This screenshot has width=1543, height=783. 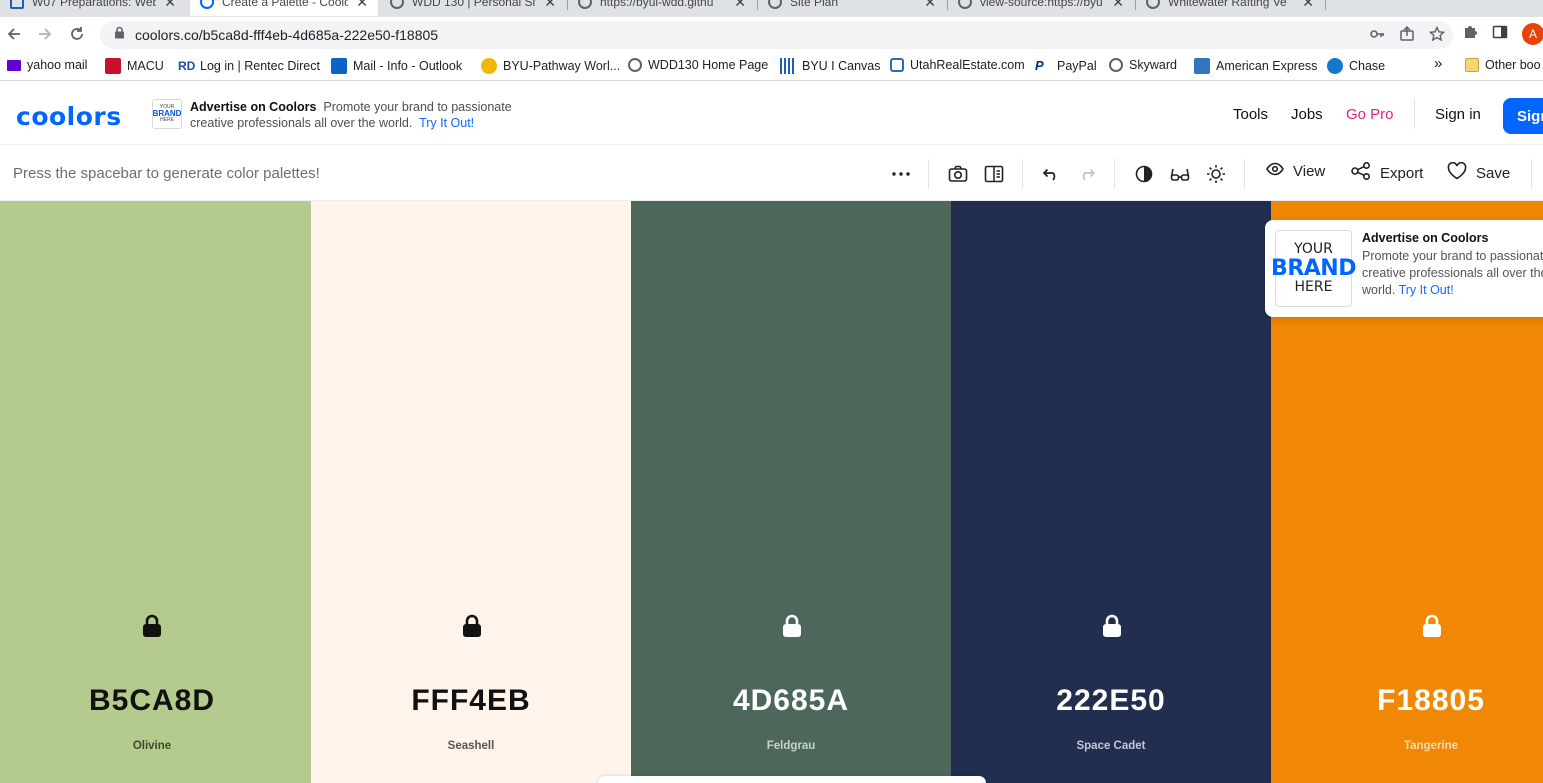 What do you see at coordinates (1500, 34) in the screenshot?
I see `side-panel-icon` at bounding box center [1500, 34].